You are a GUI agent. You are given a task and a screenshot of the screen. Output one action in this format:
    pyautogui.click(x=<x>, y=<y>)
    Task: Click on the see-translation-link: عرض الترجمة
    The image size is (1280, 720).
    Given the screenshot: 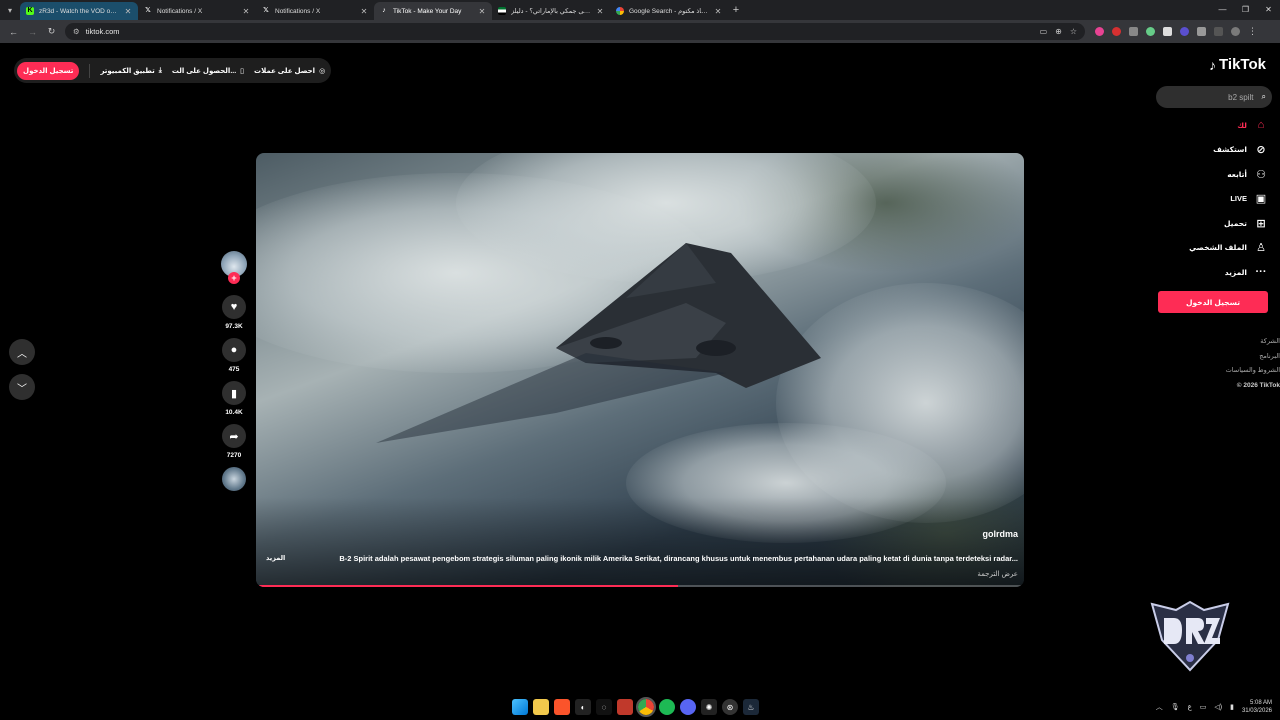 What is the action you would take?
    pyautogui.click(x=997, y=574)
    